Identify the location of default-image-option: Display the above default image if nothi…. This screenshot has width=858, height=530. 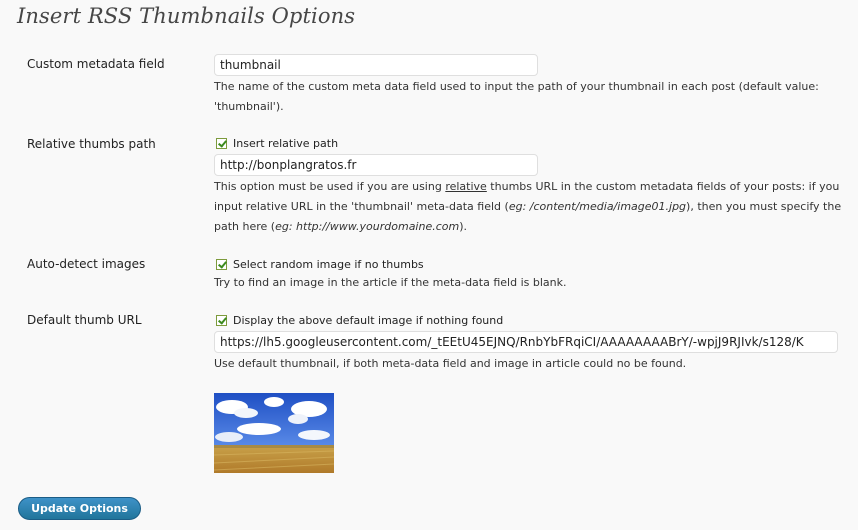
(529, 320).